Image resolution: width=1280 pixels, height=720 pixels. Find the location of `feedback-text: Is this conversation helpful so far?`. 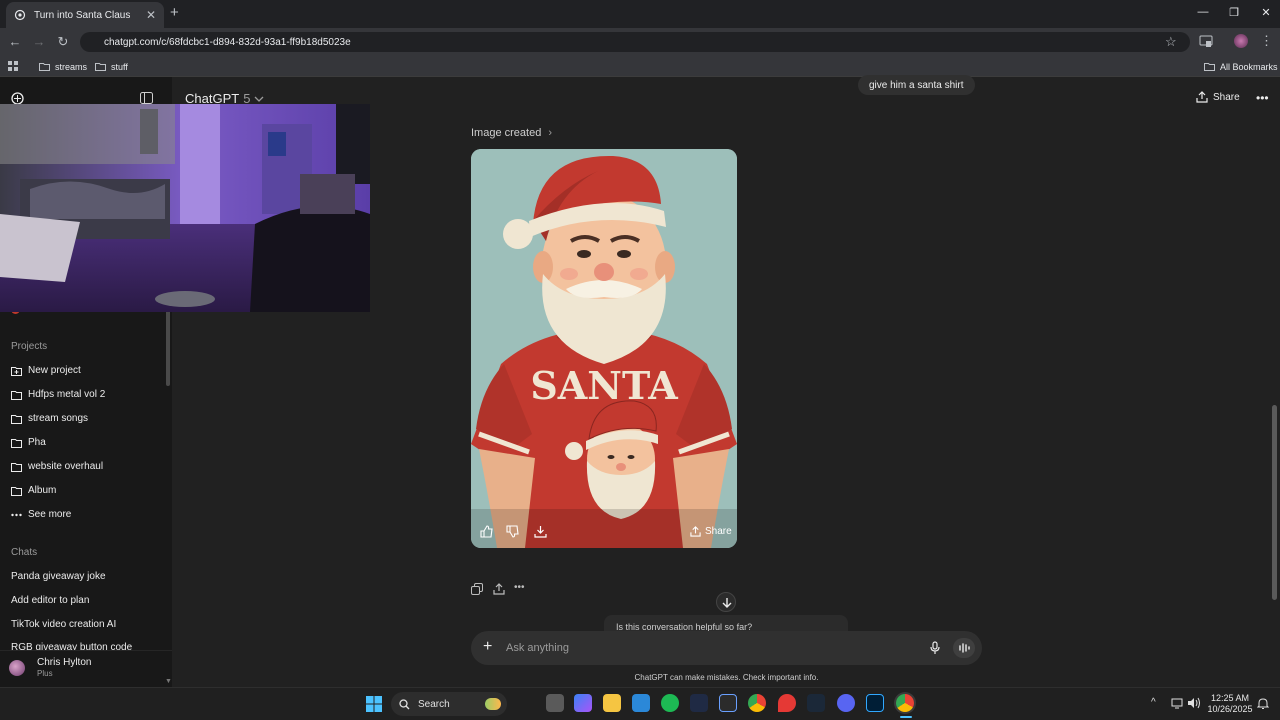

feedback-text: Is this conversation helpful so far? is located at coordinates (684, 626).